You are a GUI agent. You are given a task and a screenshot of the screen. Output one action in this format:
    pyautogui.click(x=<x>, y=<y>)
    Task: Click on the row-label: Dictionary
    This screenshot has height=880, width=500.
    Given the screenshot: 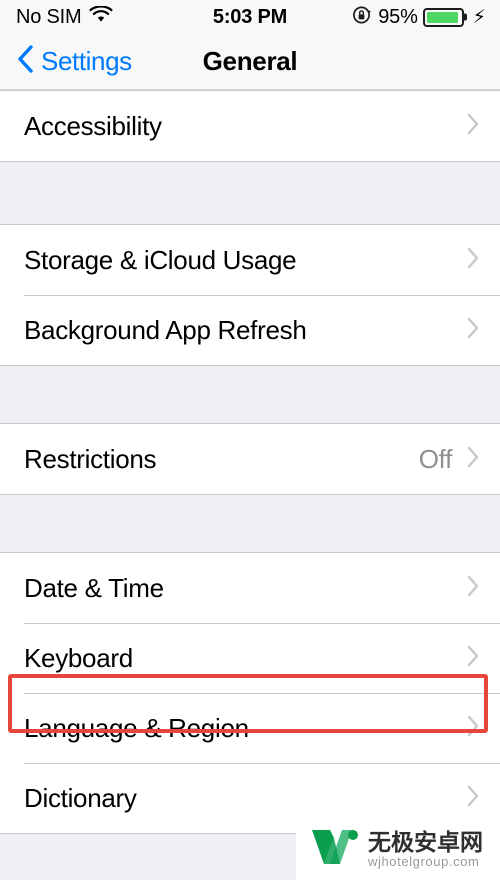 What is the action you would take?
    pyautogui.click(x=80, y=797)
    